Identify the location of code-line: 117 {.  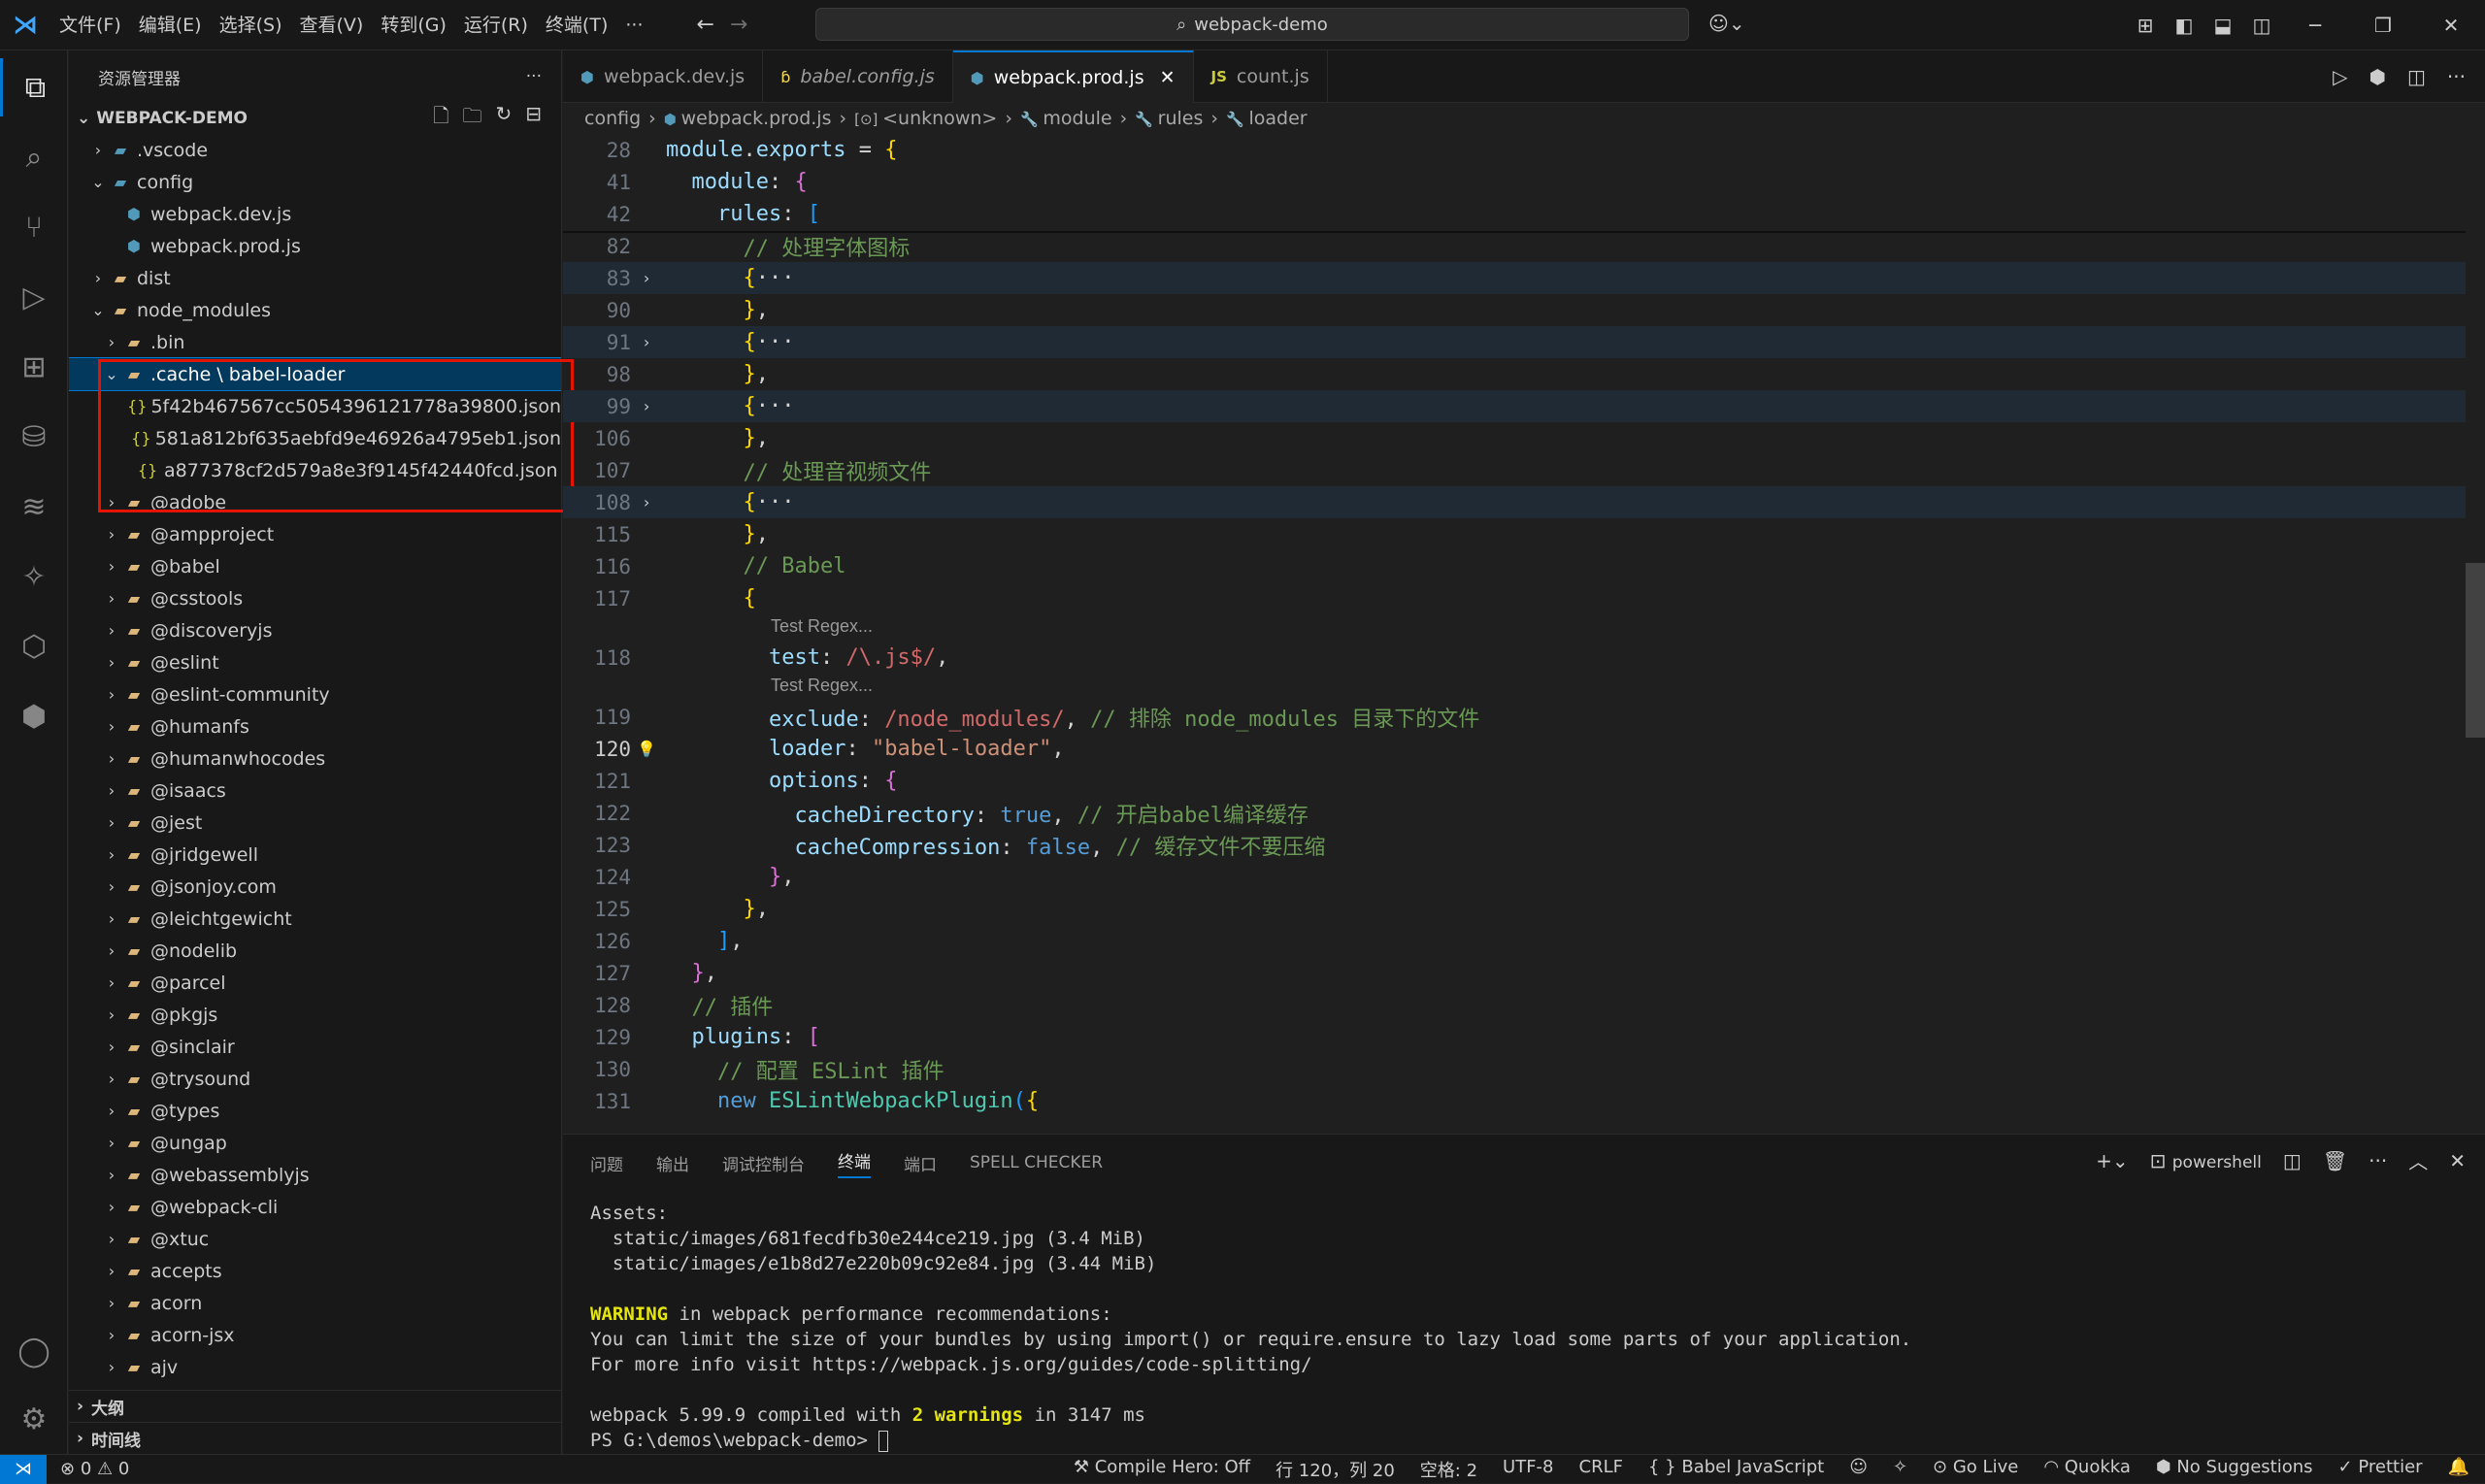
(1515, 598).